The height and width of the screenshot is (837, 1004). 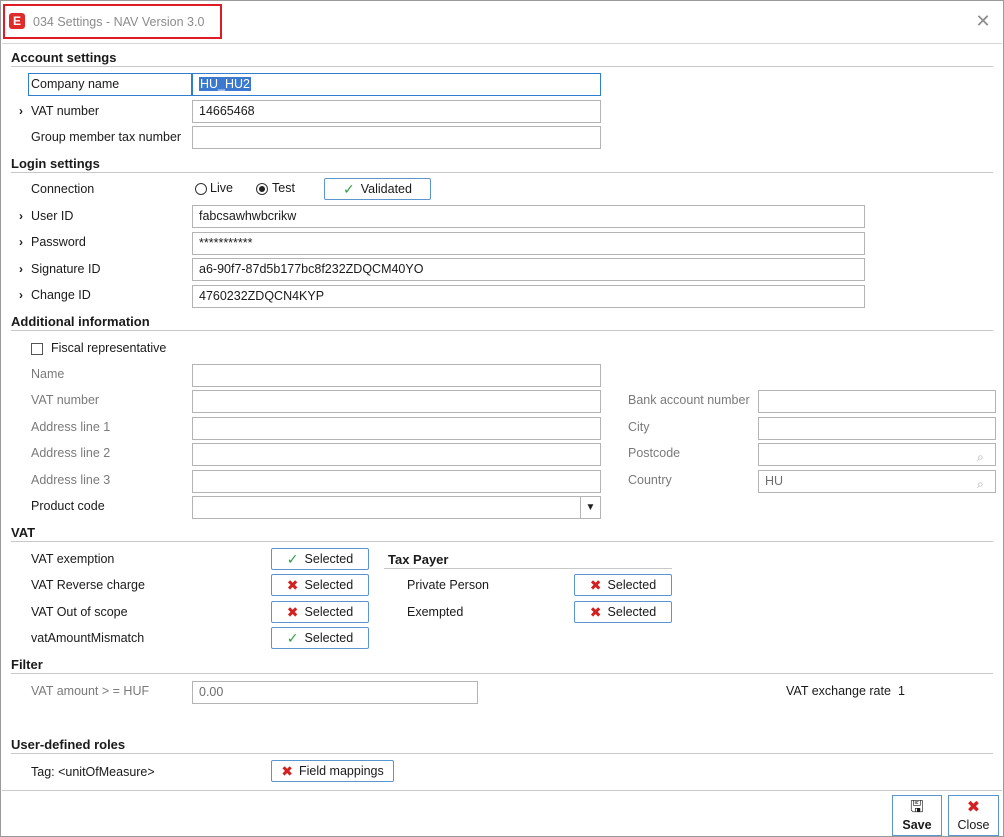 I want to click on signature-id-label: Signature ID, so click(x=66, y=269).